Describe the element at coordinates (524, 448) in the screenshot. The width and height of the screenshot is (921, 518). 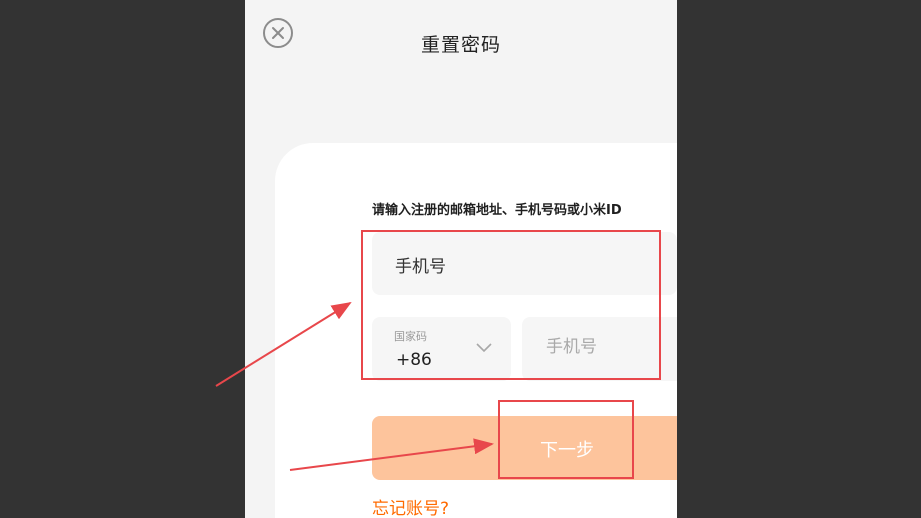
I see `next-button: 下一步` at that location.